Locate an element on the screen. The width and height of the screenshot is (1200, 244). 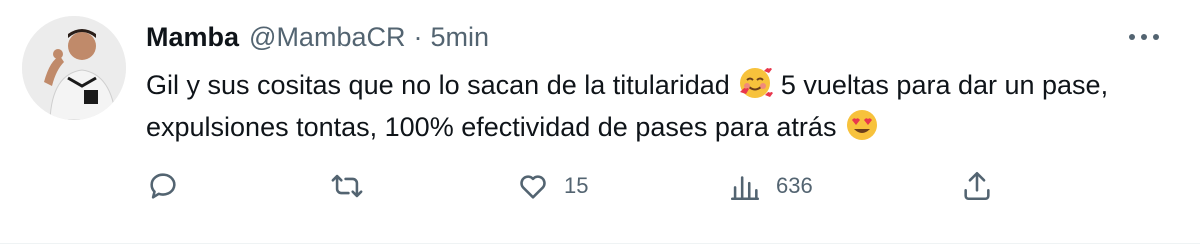
author-meta: @MambaCR · 5min is located at coordinates (369, 37).